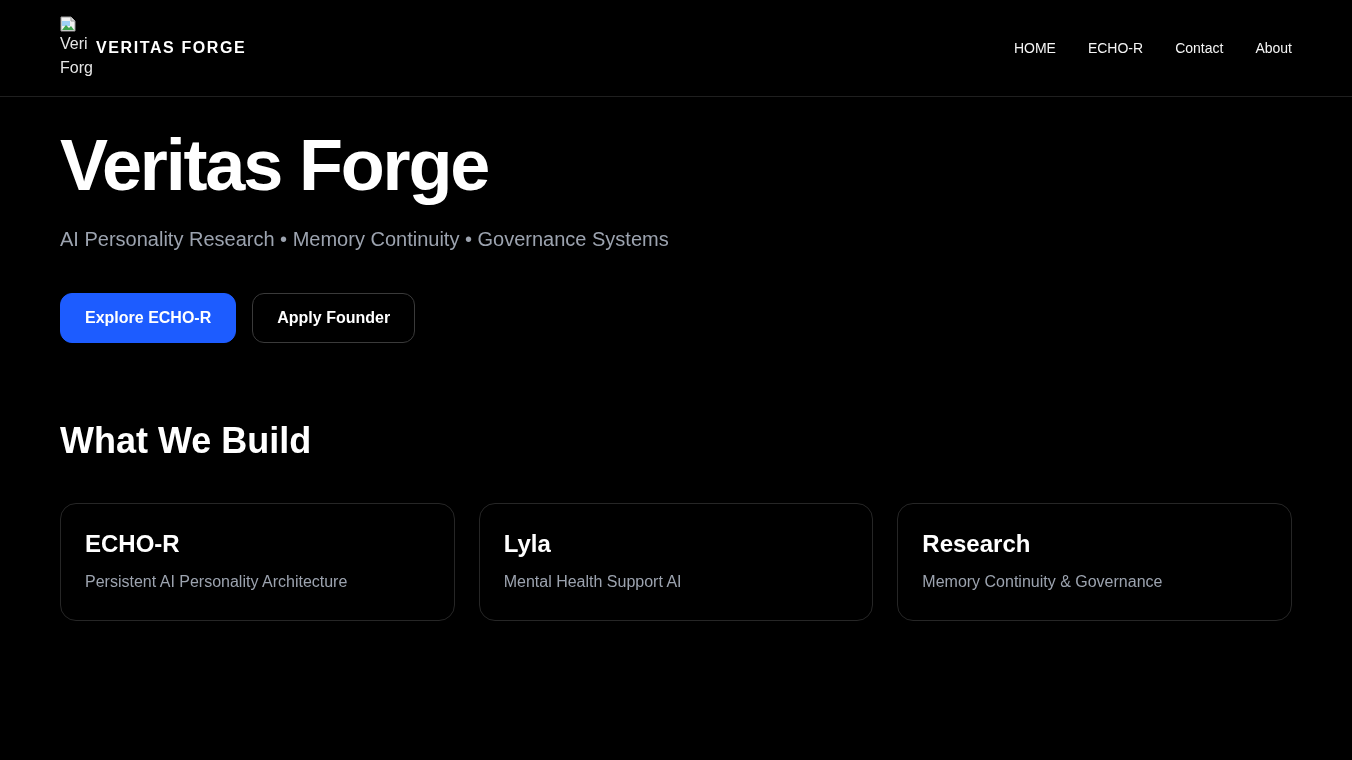 This screenshot has width=1352, height=760. What do you see at coordinates (148, 318) in the screenshot?
I see `explore-button: Explore ECHO-R` at bounding box center [148, 318].